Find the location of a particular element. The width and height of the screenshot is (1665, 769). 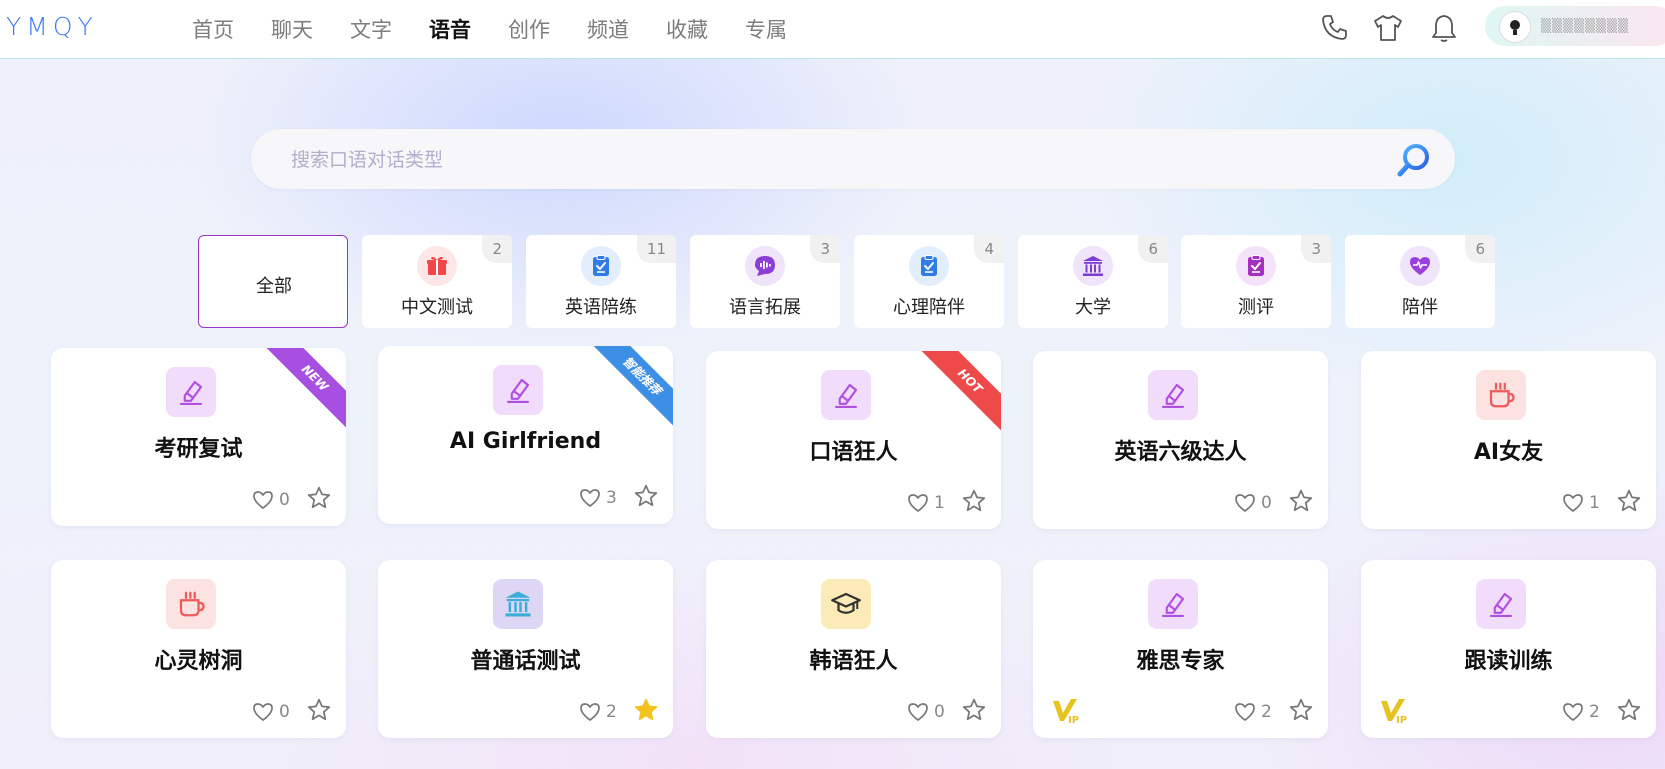

card-title: 韩语狂人 is located at coordinates (853, 661).